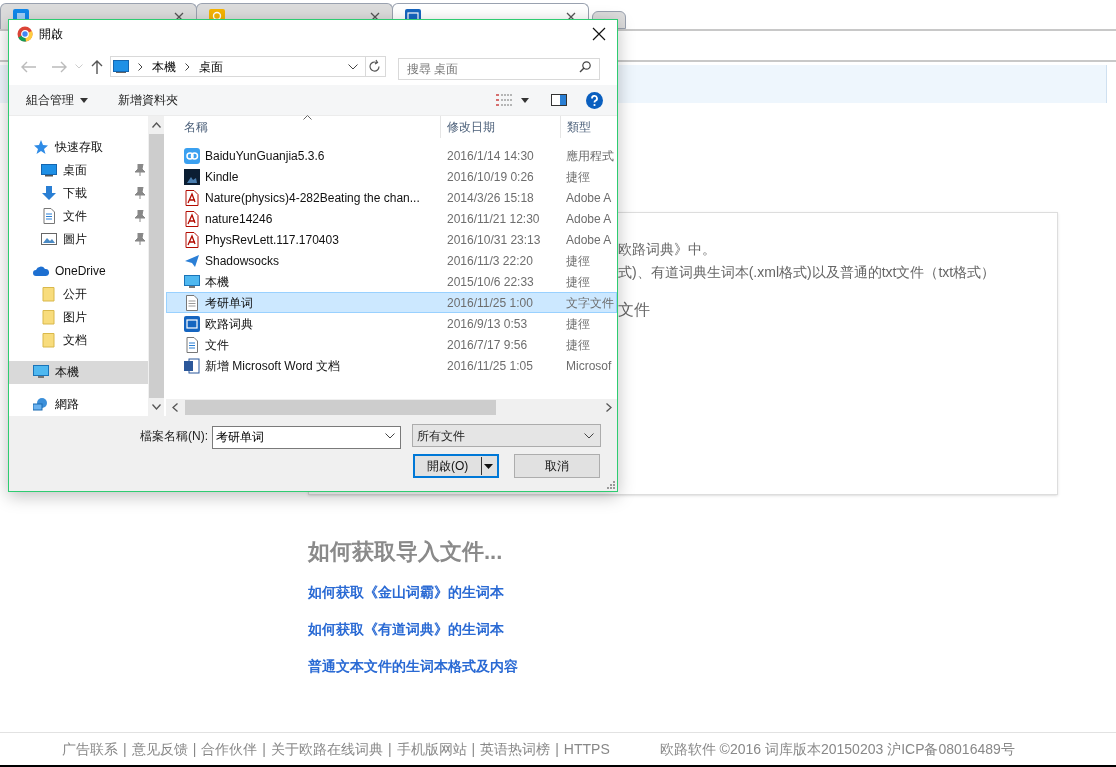 This screenshot has height=767, width=1116. What do you see at coordinates (406, 629) in the screenshot?
I see `help-link: 如何获取《有道词典》的生词本` at bounding box center [406, 629].